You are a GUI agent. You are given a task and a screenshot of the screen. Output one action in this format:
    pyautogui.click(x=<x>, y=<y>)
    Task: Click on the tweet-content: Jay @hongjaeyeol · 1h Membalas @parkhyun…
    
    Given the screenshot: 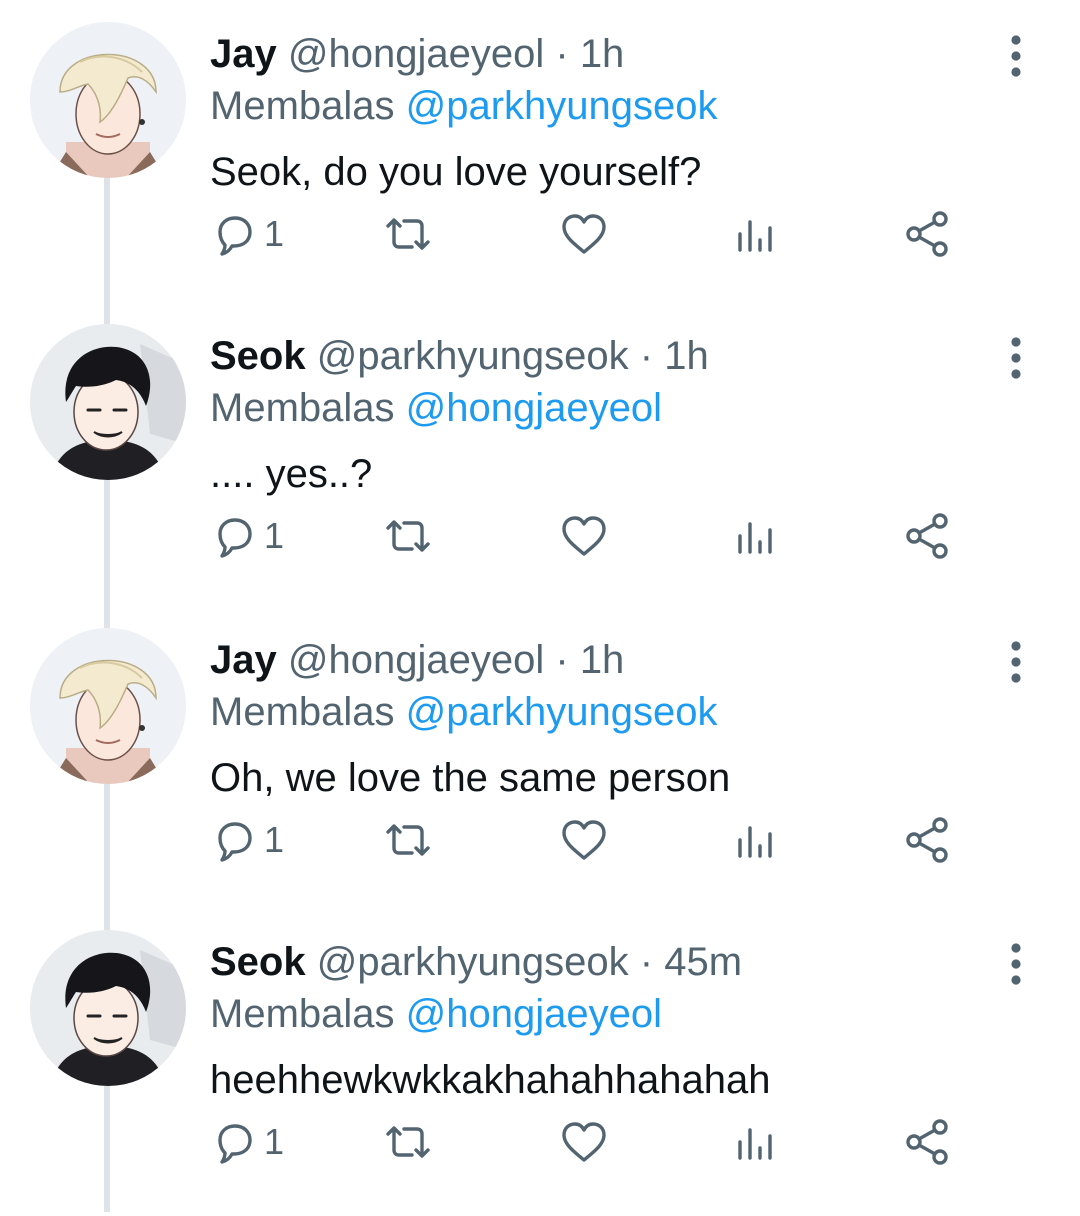 What is the action you would take?
    pyautogui.click(x=590, y=113)
    